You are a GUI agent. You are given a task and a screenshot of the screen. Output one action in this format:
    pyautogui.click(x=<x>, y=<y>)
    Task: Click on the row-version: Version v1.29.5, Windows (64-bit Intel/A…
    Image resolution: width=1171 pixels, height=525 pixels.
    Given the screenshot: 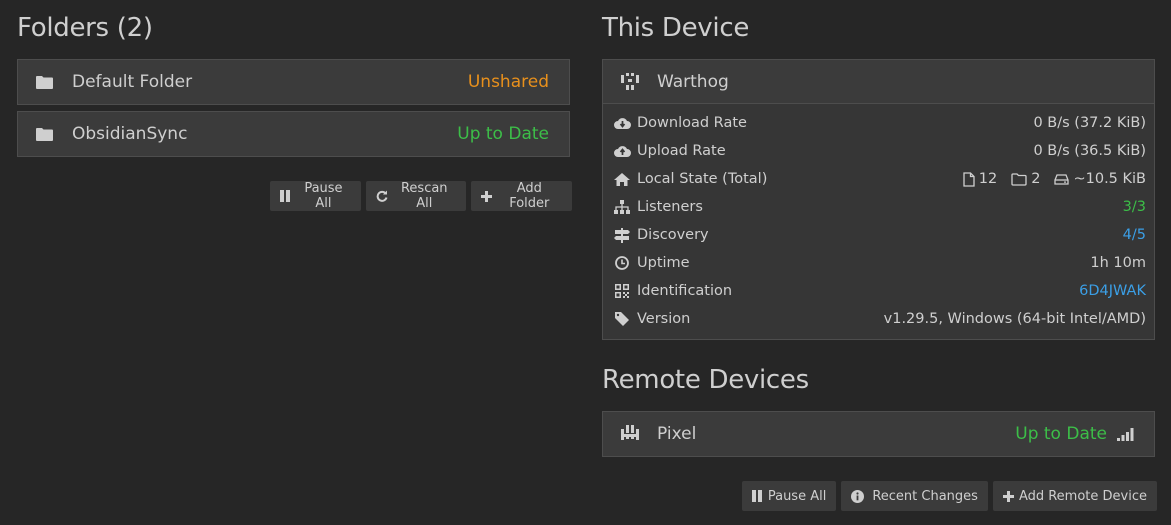 What is the action you would take?
    pyautogui.click(x=878, y=319)
    